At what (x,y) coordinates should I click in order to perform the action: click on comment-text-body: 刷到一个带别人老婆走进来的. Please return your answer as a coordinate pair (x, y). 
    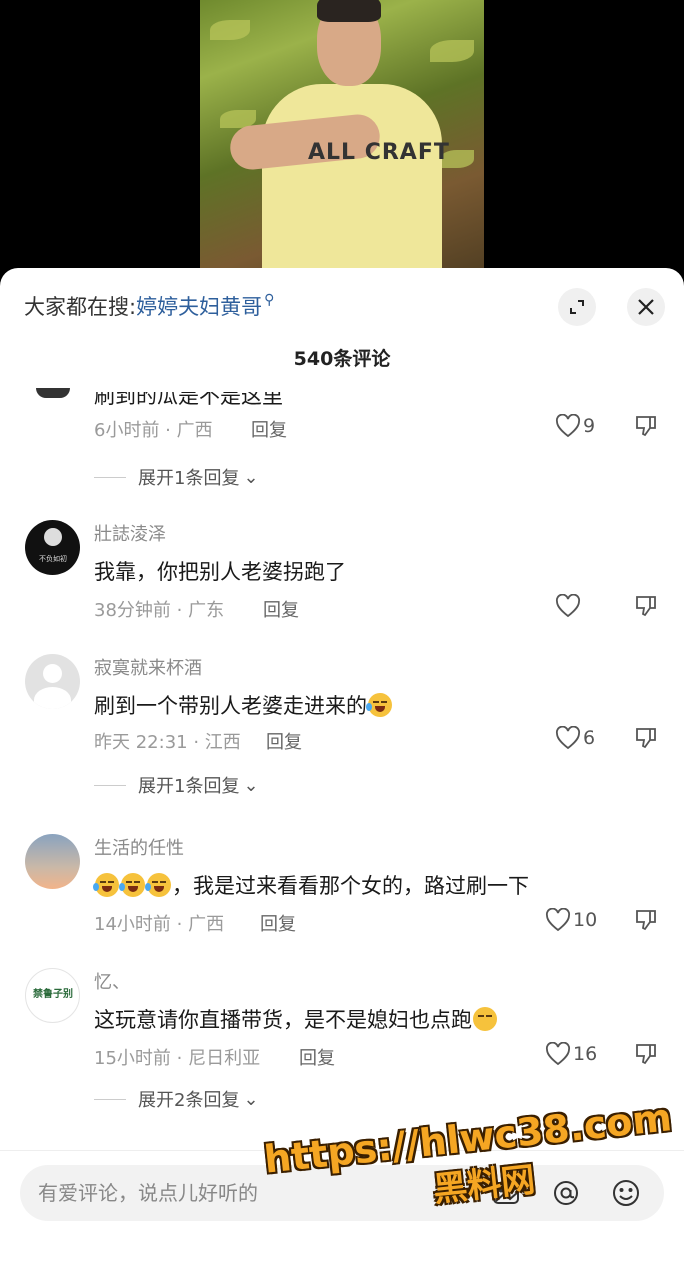
    Looking at the image, I should click on (230, 706).